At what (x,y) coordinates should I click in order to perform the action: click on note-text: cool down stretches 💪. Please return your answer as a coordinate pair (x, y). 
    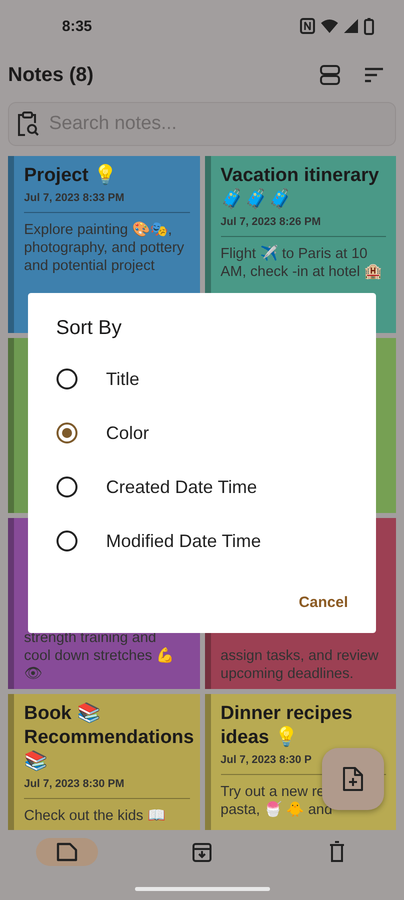
    Looking at the image, I should click on (100, 656).